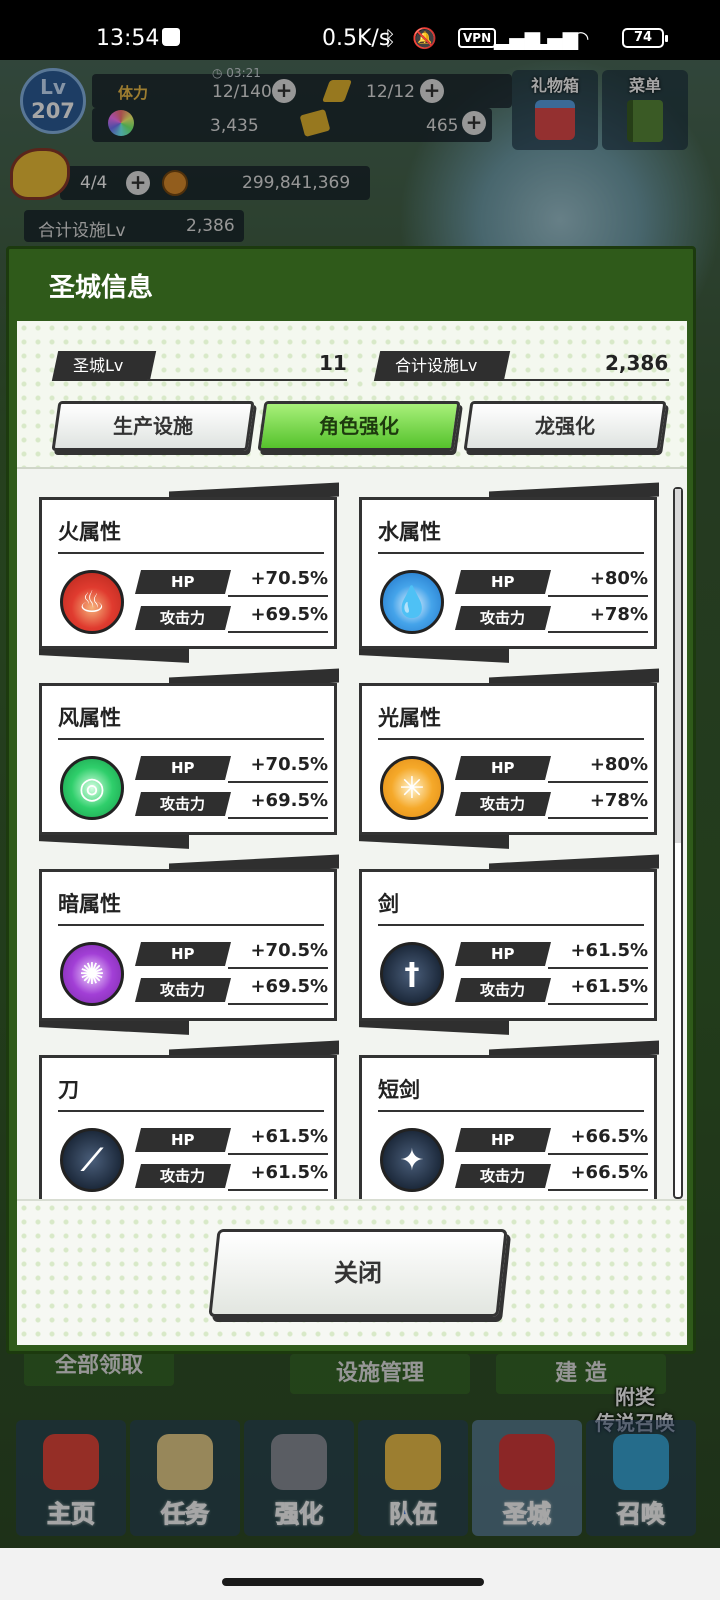 The width and height of the screenshot is (720, 1600). What do you see at coordinates (551, 1176) in the screenshot?
I see `atk-row: 攻击力 +66.5%` at bounding box center [551, 1176].